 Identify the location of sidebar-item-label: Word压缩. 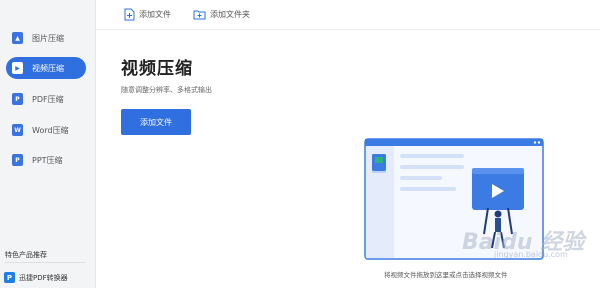
(50, 130).